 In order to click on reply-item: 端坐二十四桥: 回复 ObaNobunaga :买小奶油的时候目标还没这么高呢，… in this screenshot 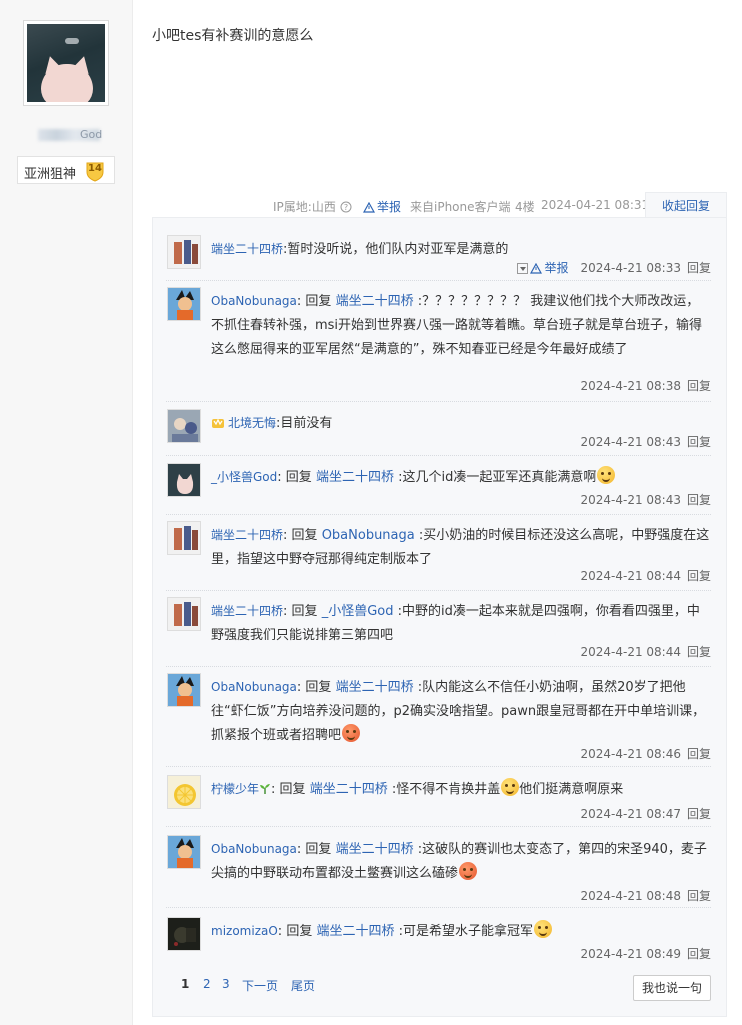, I will do `click(438, 552)`.